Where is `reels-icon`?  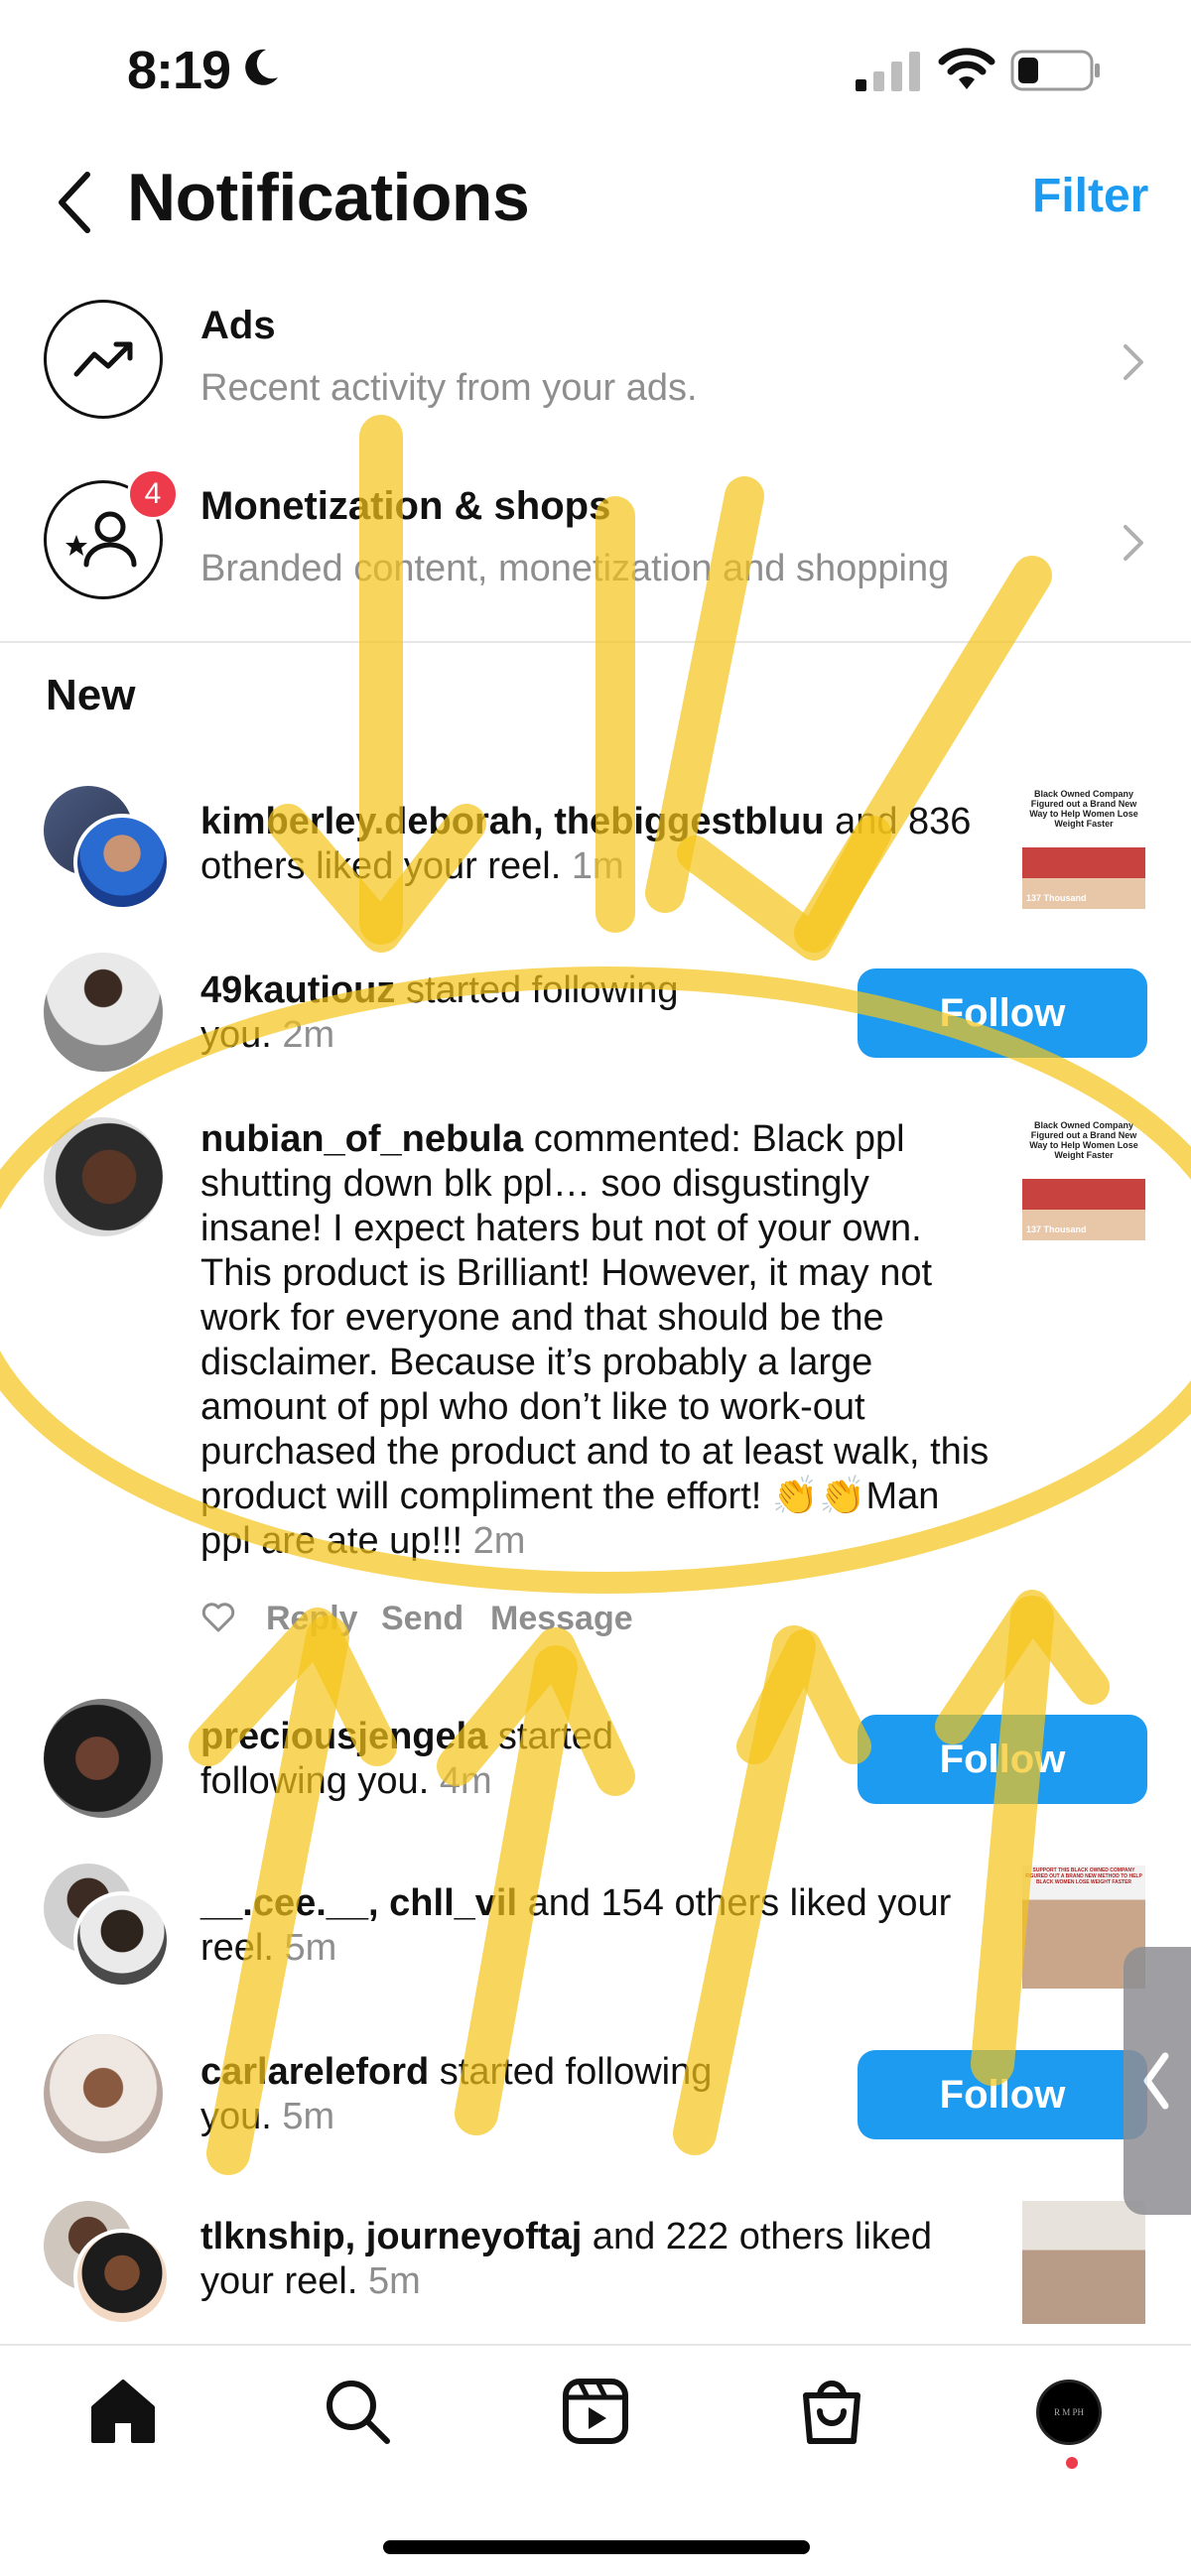
reels-icon is located at coordinates (595, 2412).